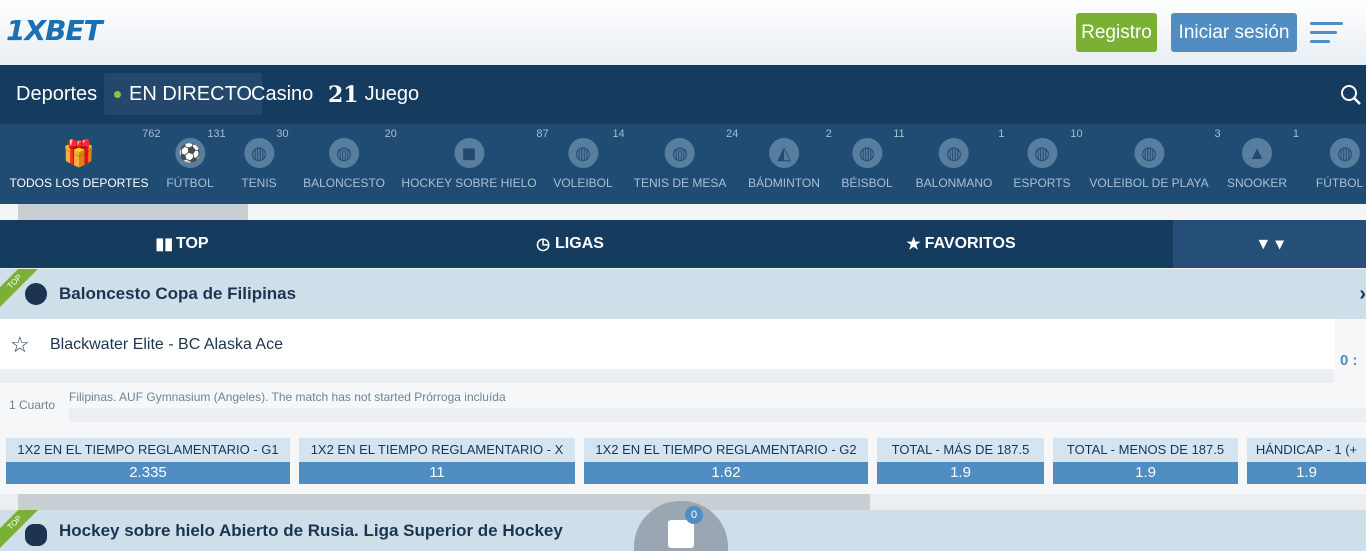 The height and width of the screenshot is (551, 1366). What do you see at coordinates (1306, 450) in the screenshot?
I see `odd-label: HÁNDICAP - 1 (+` at bounding box center [1306, 450].